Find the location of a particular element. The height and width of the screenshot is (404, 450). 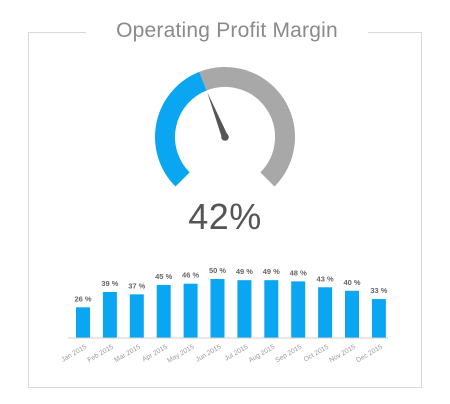

bar-data-label: 46 % is located at coordinates (190, 275).